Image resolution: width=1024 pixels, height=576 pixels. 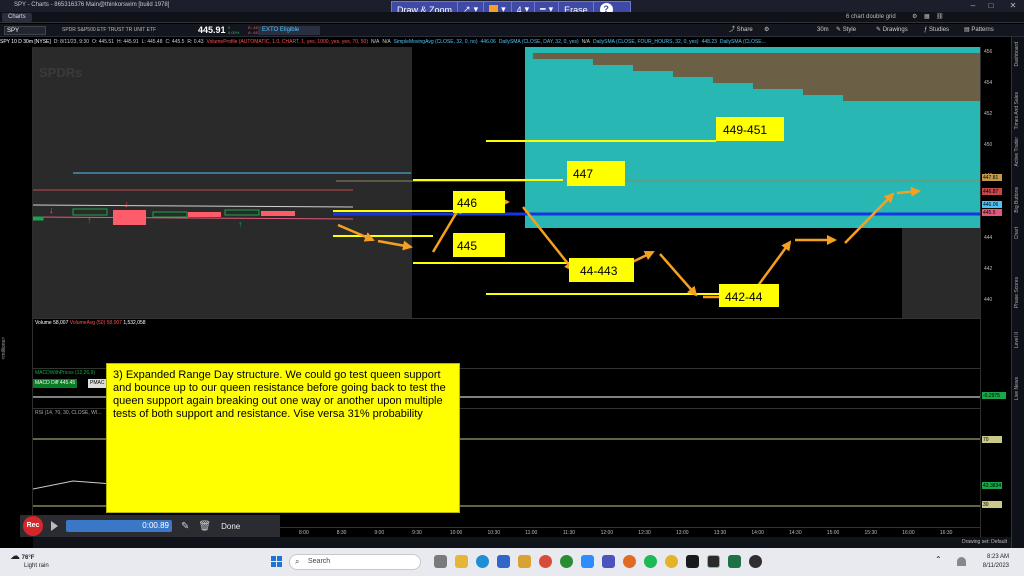 I want to click on pmac-button: PMAC, so click(x=97, y=383).